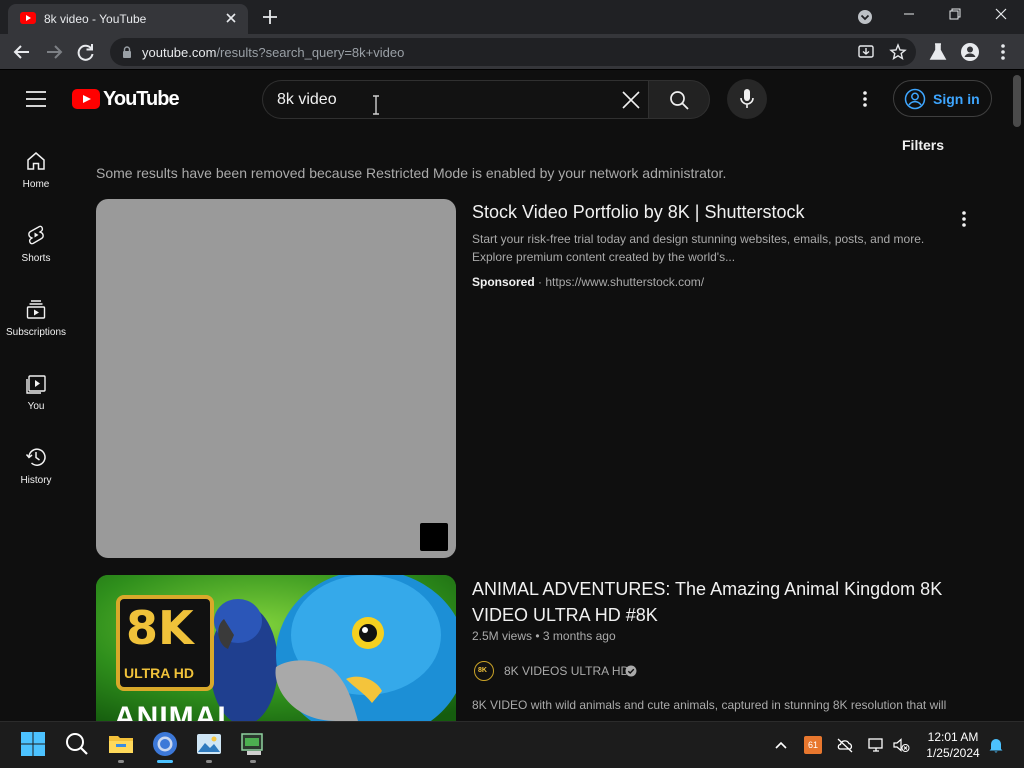  What do you see at coordinates (28, 18) in the screenshot?
I see `youtube-favicon-icon` at bounding box center [28, 18].